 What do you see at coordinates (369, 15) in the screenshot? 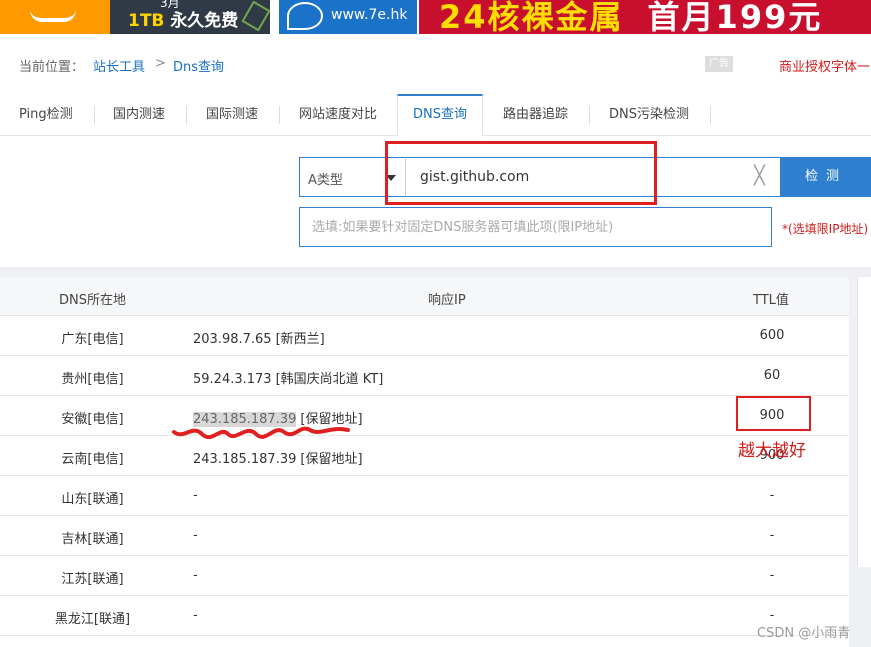
I see `banner-7e-site: www.7e.hk` at bounding box center [369, 15].